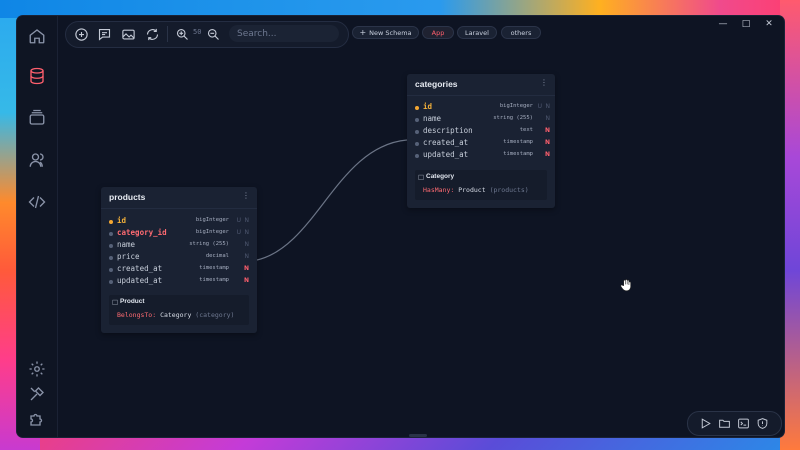 This screenshot has height=450, width=800. What do you see at coordinates (179, 234) in the screenshot?
I see `column-row: category_id bigInteger U N` at bounding box center [179, 234].